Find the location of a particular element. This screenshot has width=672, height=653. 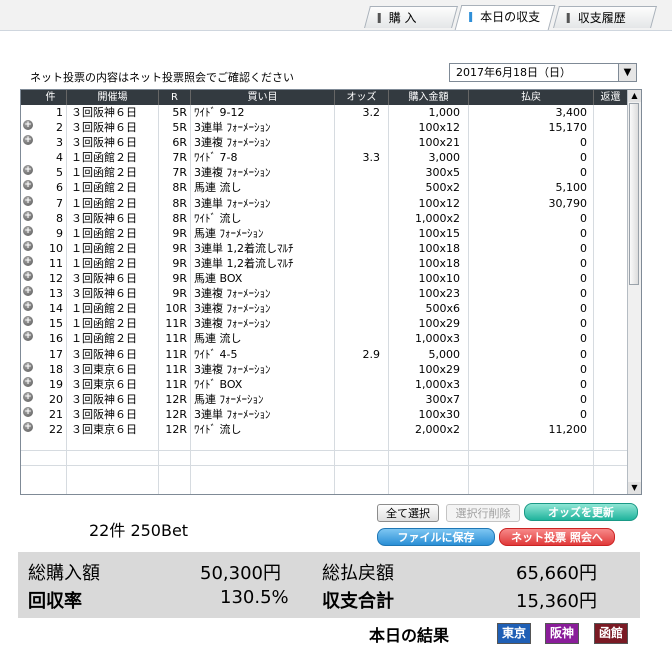

scroll-thumb is located at coordinates (634, 194).